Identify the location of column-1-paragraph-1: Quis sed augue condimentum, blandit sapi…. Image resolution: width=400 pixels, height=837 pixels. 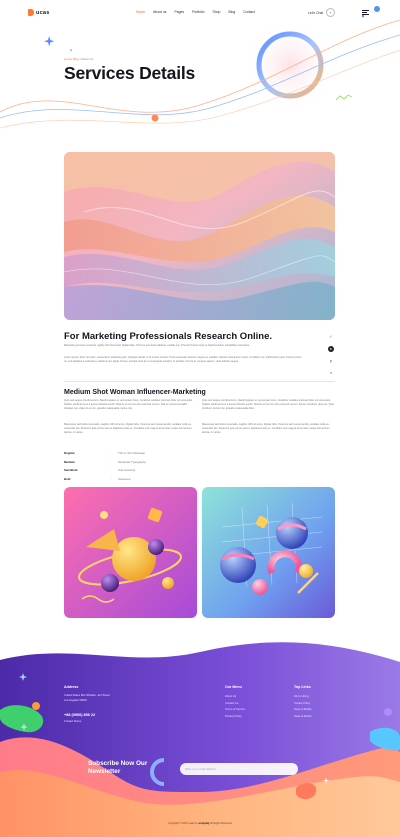
(128, 405).